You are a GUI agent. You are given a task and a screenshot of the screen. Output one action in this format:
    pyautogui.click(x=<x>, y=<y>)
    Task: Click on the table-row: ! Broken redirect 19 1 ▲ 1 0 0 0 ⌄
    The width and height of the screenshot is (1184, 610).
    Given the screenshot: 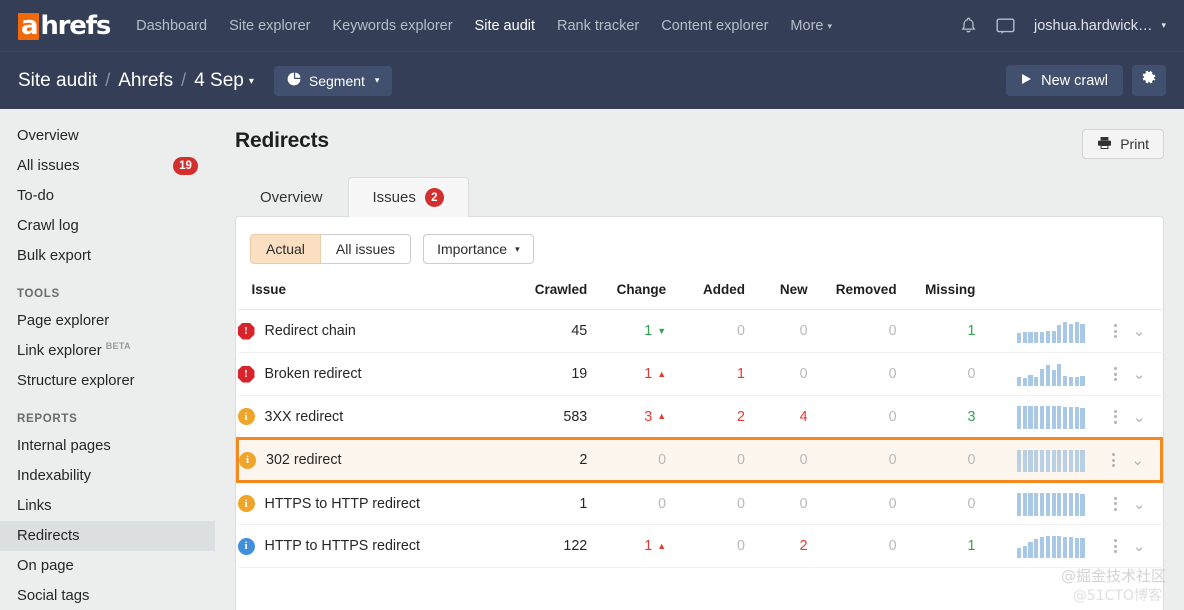 What is the action you would take?
    pyautogui.click(x=699, y=374)
    